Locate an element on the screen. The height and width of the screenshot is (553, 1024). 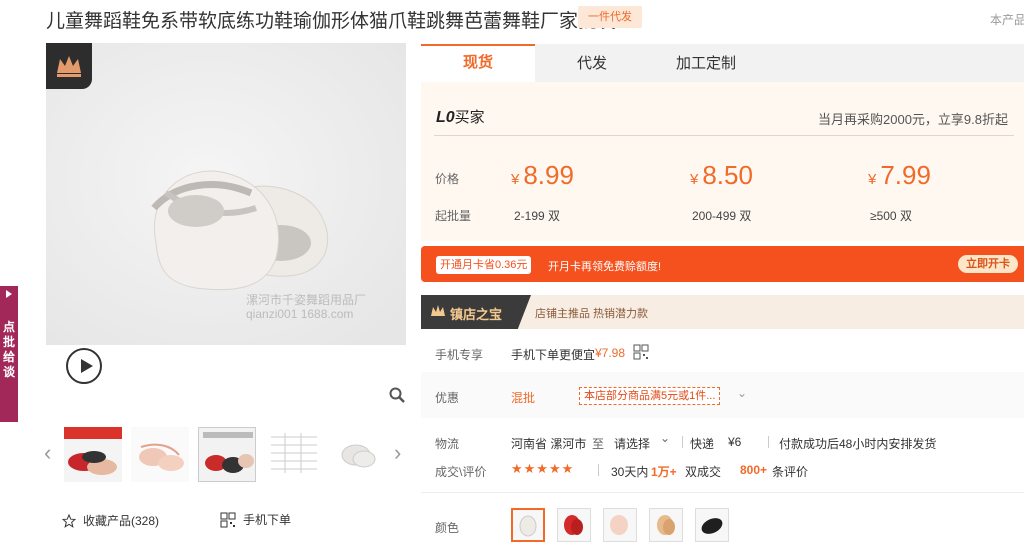
color-label: 颜色 is located at coordinates (447, 528).